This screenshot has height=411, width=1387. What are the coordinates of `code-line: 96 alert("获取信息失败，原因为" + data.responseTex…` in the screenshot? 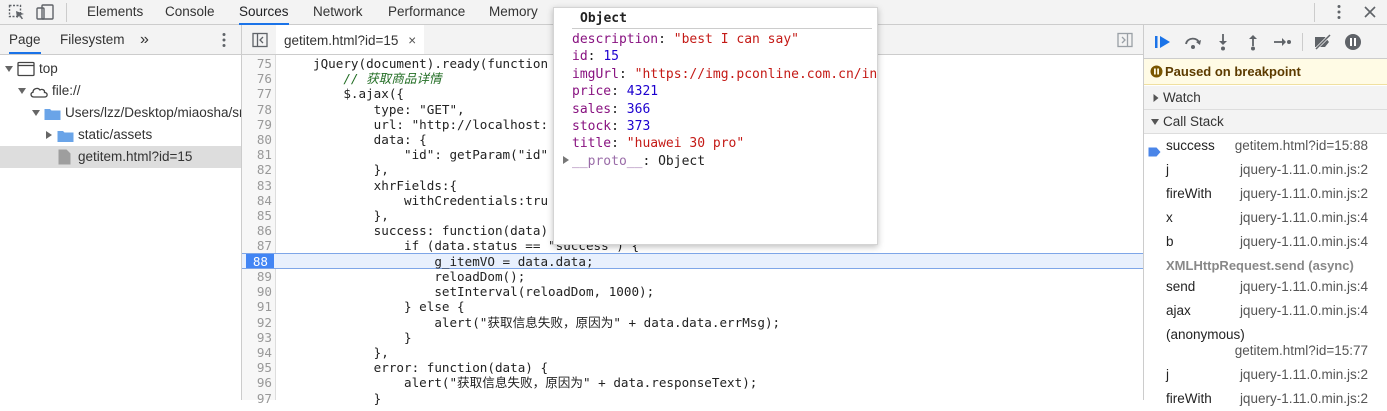 It's located at (692, 382).